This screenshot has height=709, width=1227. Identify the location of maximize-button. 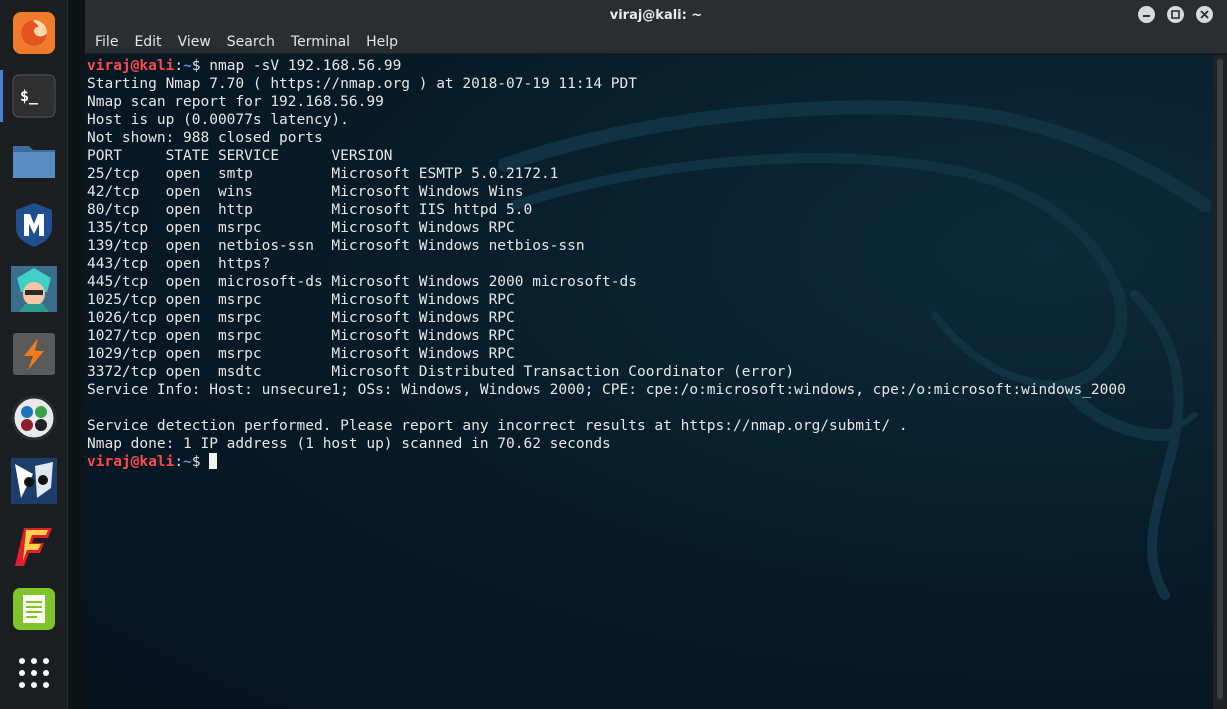
(1175, 14).